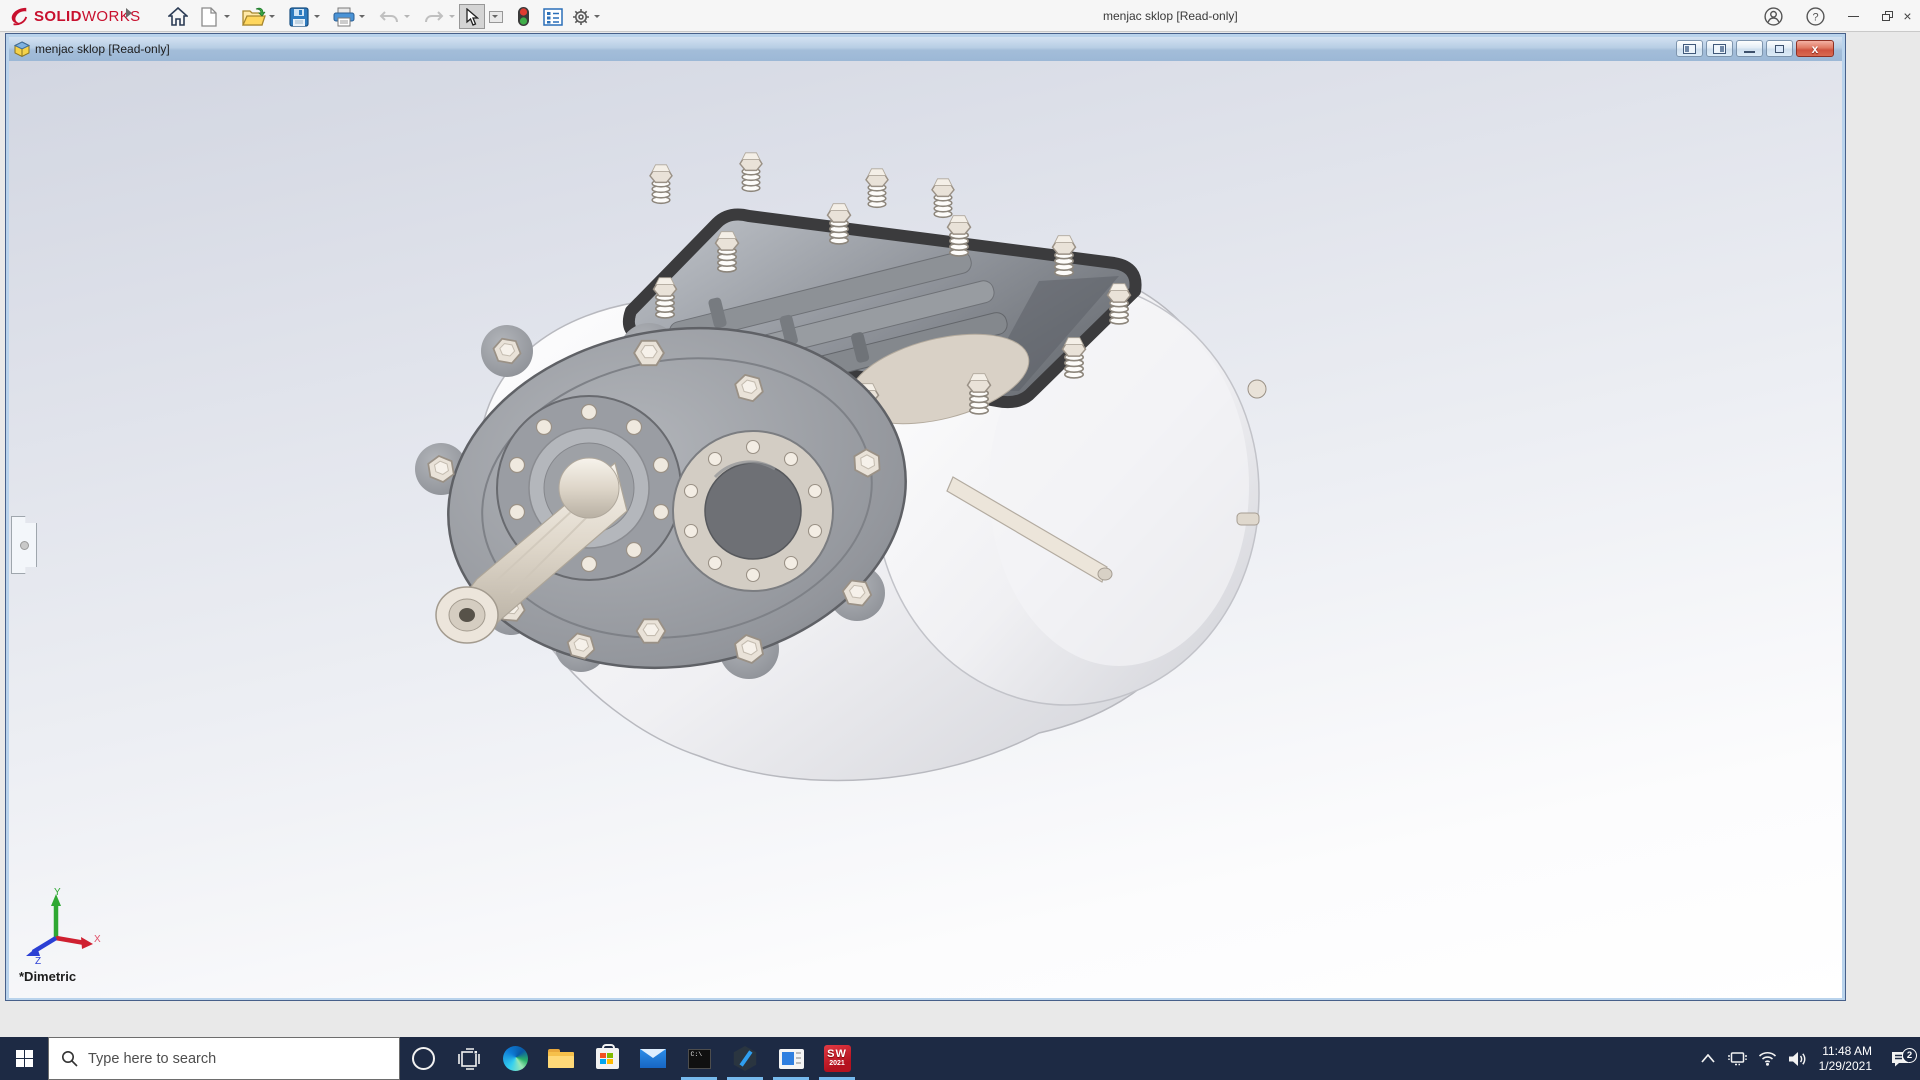  Describe the element at coordinates (496, 17) in the screenshot. I see `select-tool-dropdown` at that location.